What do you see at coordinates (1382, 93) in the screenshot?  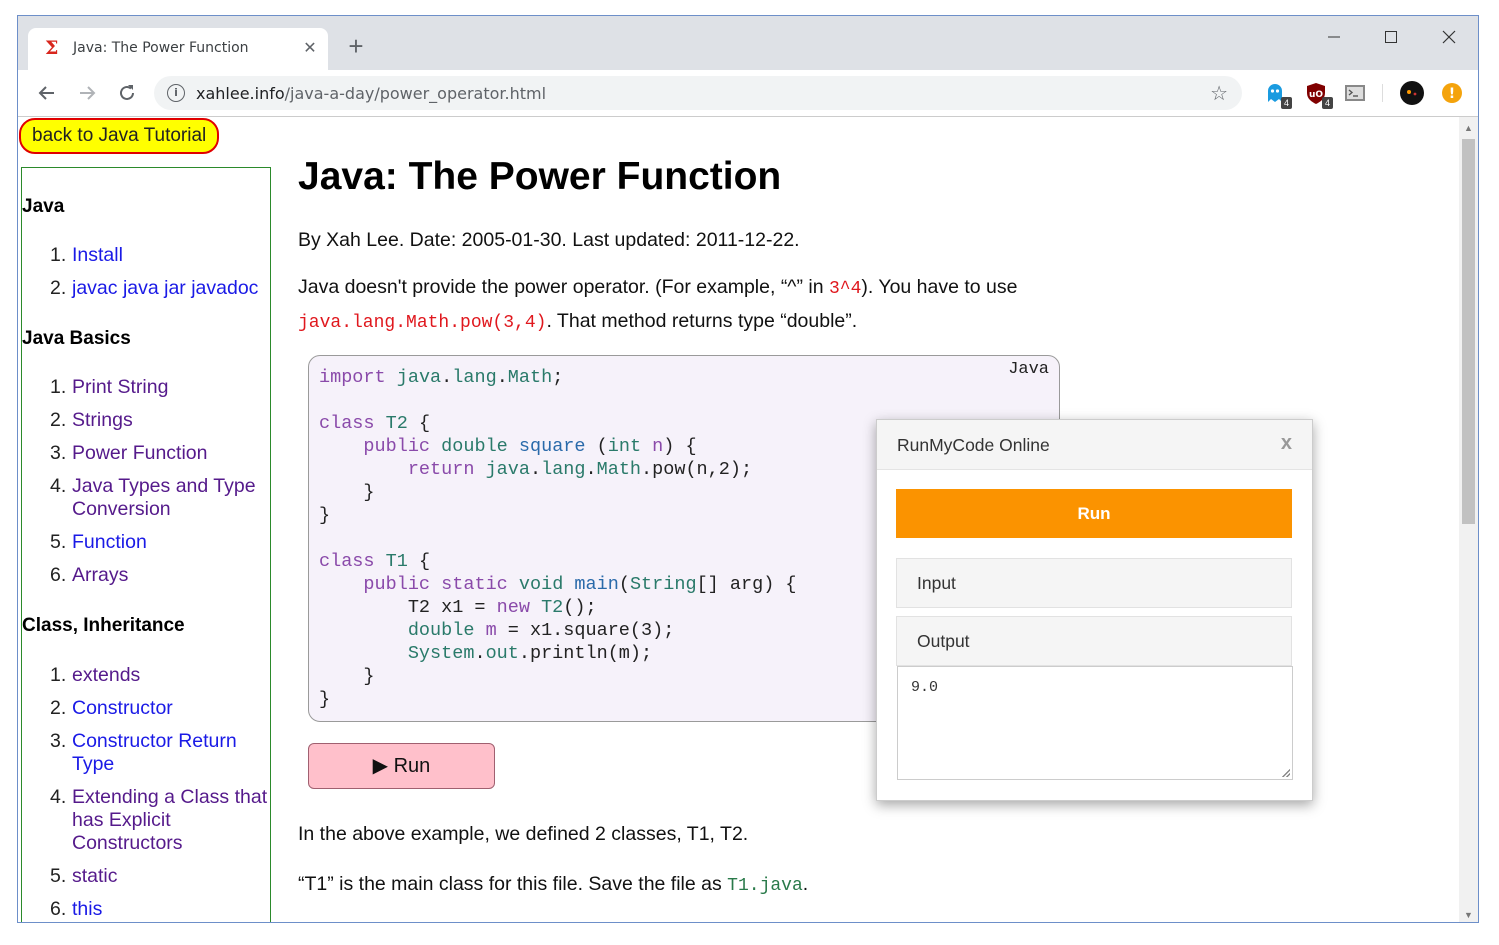 I see `toolbar-separator` at bounding box center [1382, 93].